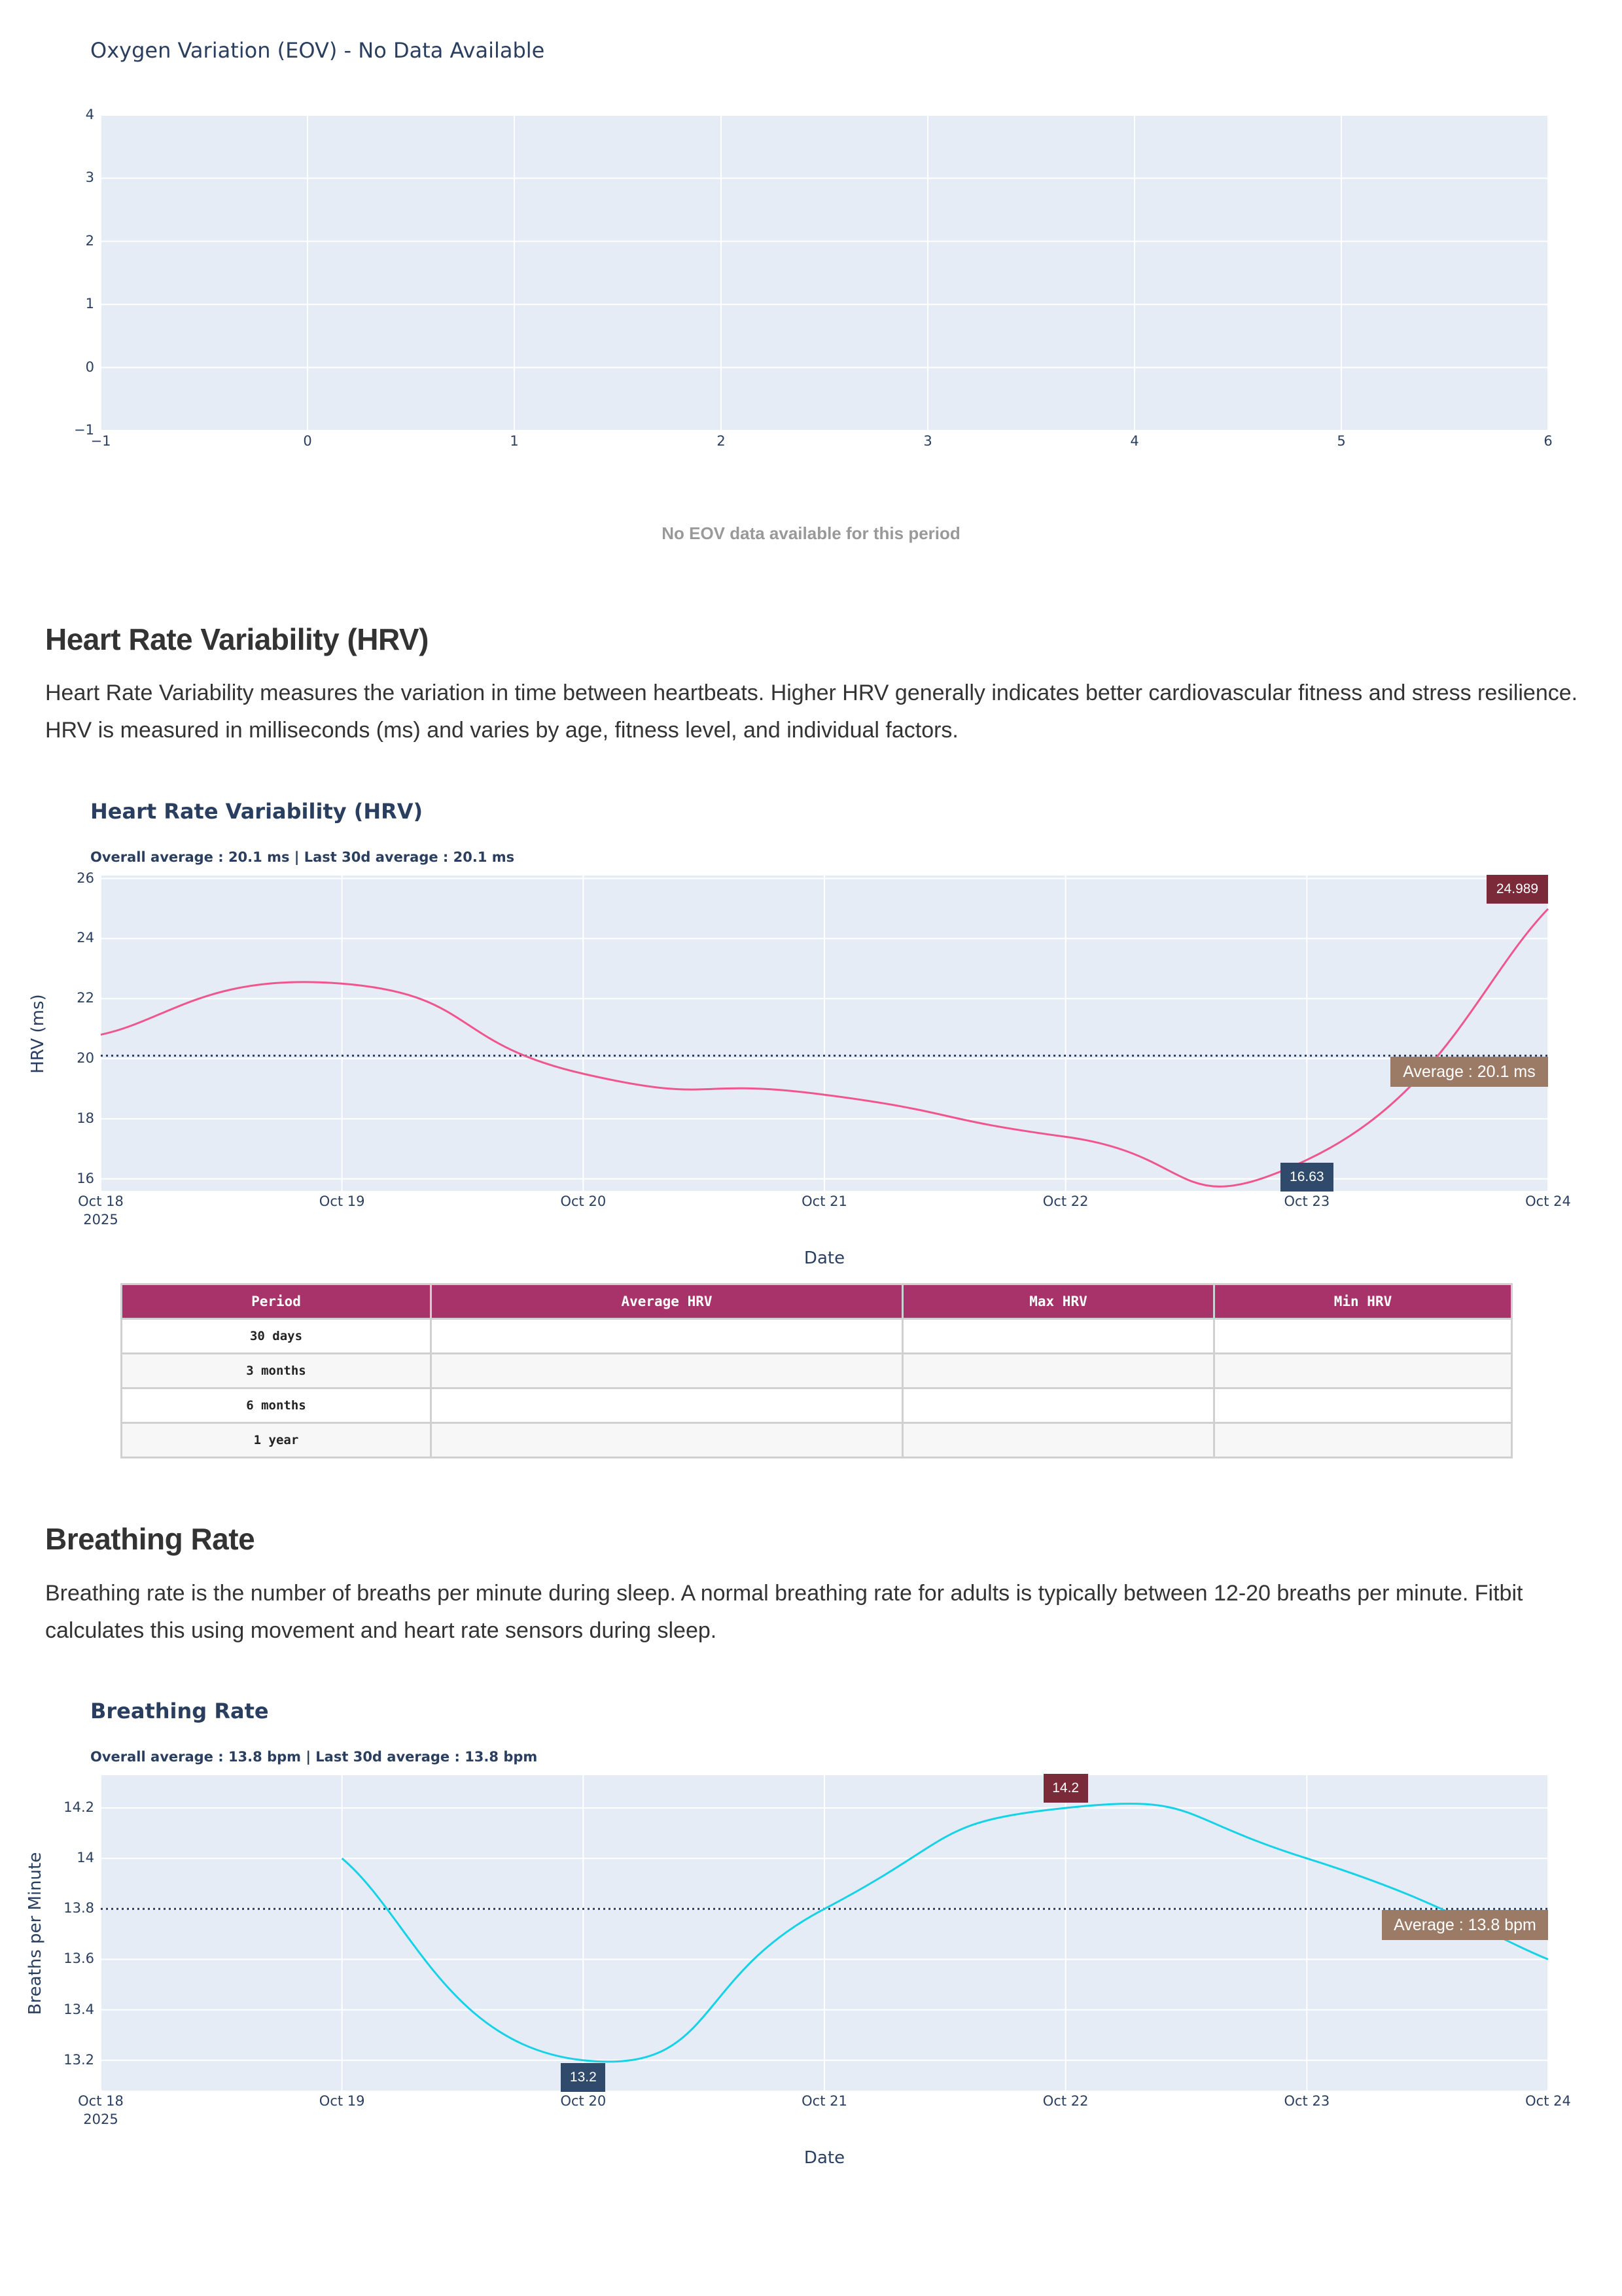 The height and width of the screenshot is (2296, 1622). I want to click on table-row: 6 months, so click(817, 1405).